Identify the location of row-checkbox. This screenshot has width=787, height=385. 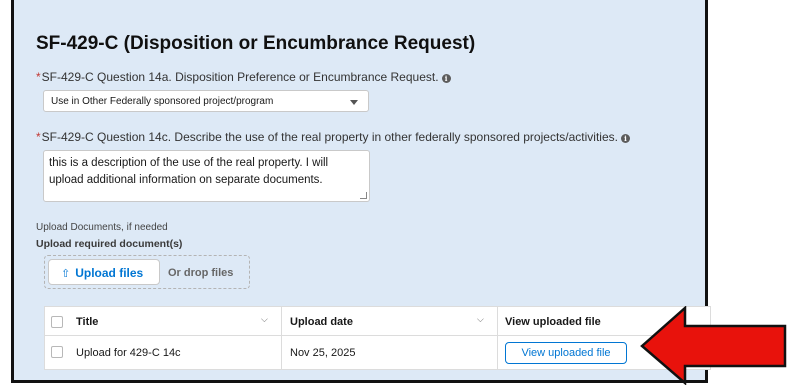
(57, 352).